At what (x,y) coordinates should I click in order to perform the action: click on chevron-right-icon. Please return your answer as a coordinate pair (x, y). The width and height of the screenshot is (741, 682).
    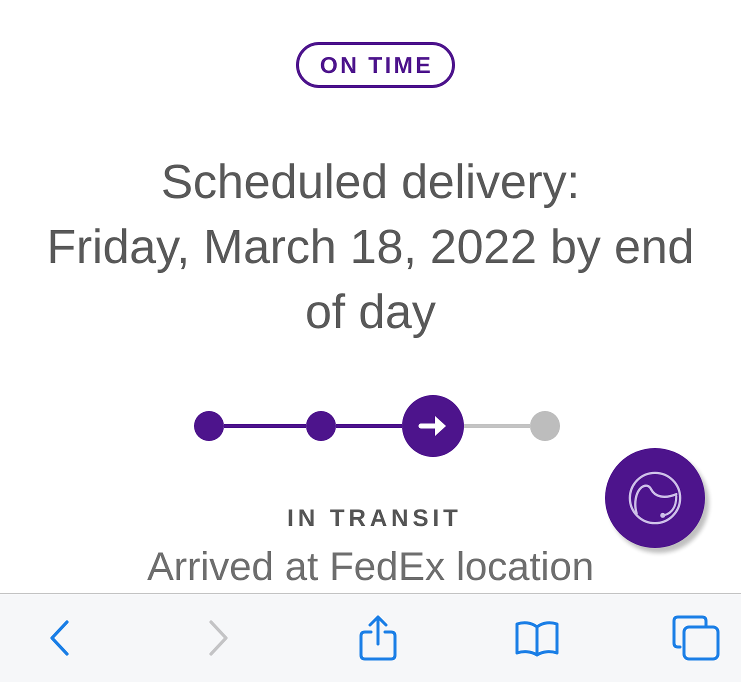
    Looking at the image, I should click on (218, 638).